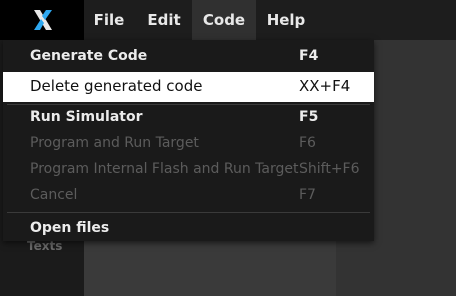  What do you see at coordinates (188, 57) in the screenshot?
I see `menu-item-generate-code: Generate Code F4` at bounding box center [188, 57].